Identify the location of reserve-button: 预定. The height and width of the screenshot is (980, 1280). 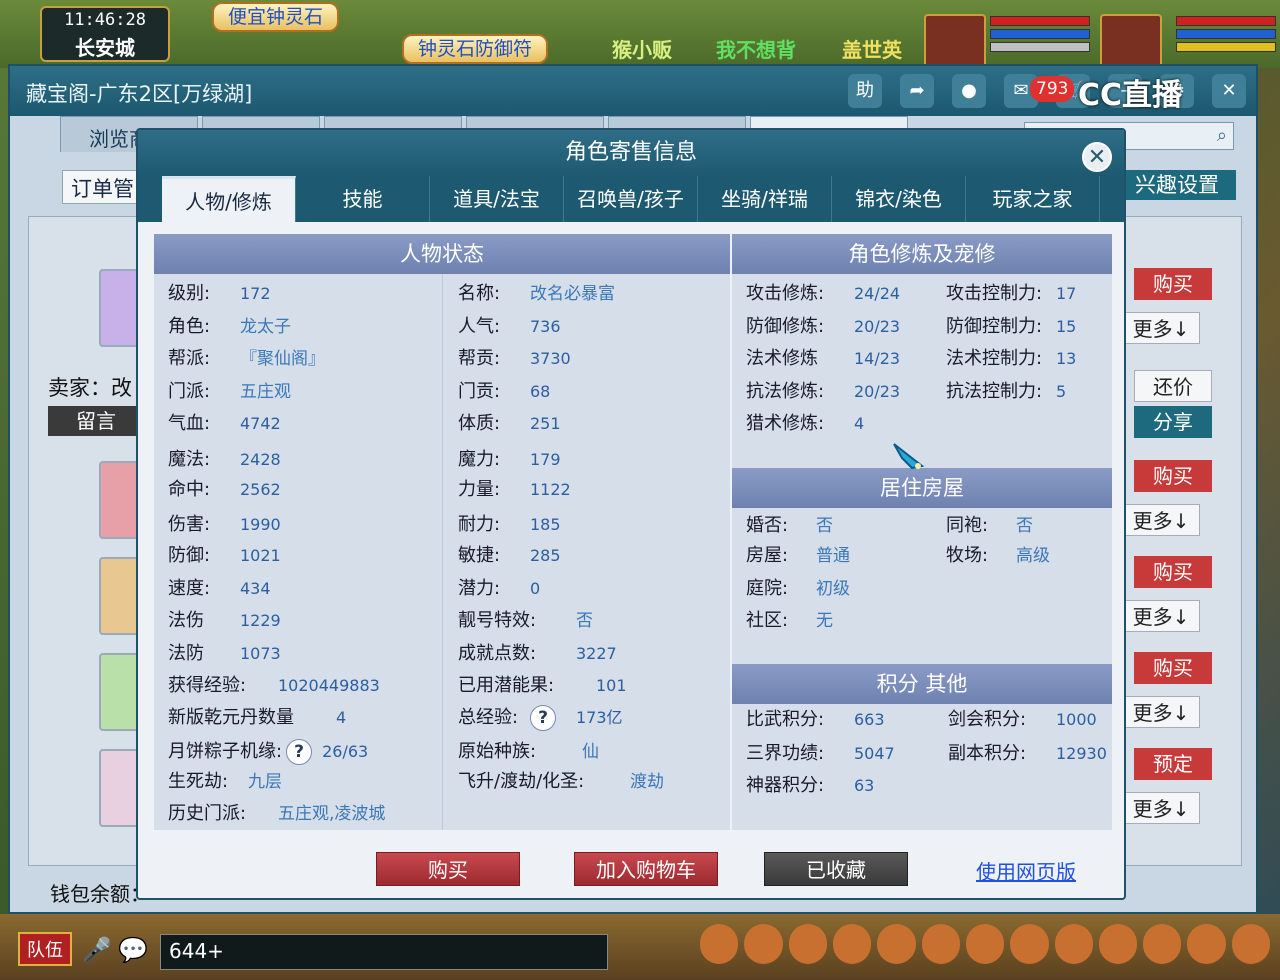
(1173, 764).